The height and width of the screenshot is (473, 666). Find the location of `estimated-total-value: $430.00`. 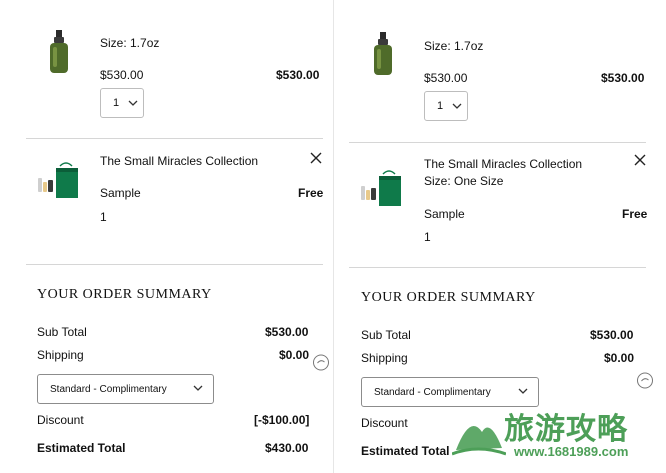

estimated-total-value: $430.00 is located at coordinates (287, 448).